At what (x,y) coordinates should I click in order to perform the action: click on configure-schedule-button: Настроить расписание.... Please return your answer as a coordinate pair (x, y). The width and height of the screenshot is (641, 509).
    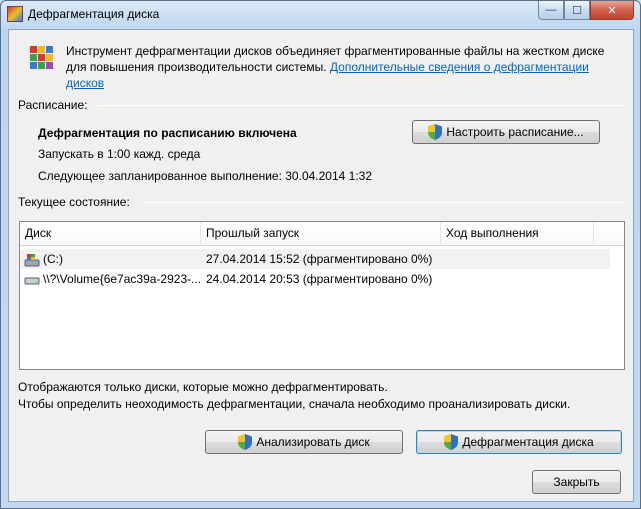
    Looking at the image, I should click on (506, 132).